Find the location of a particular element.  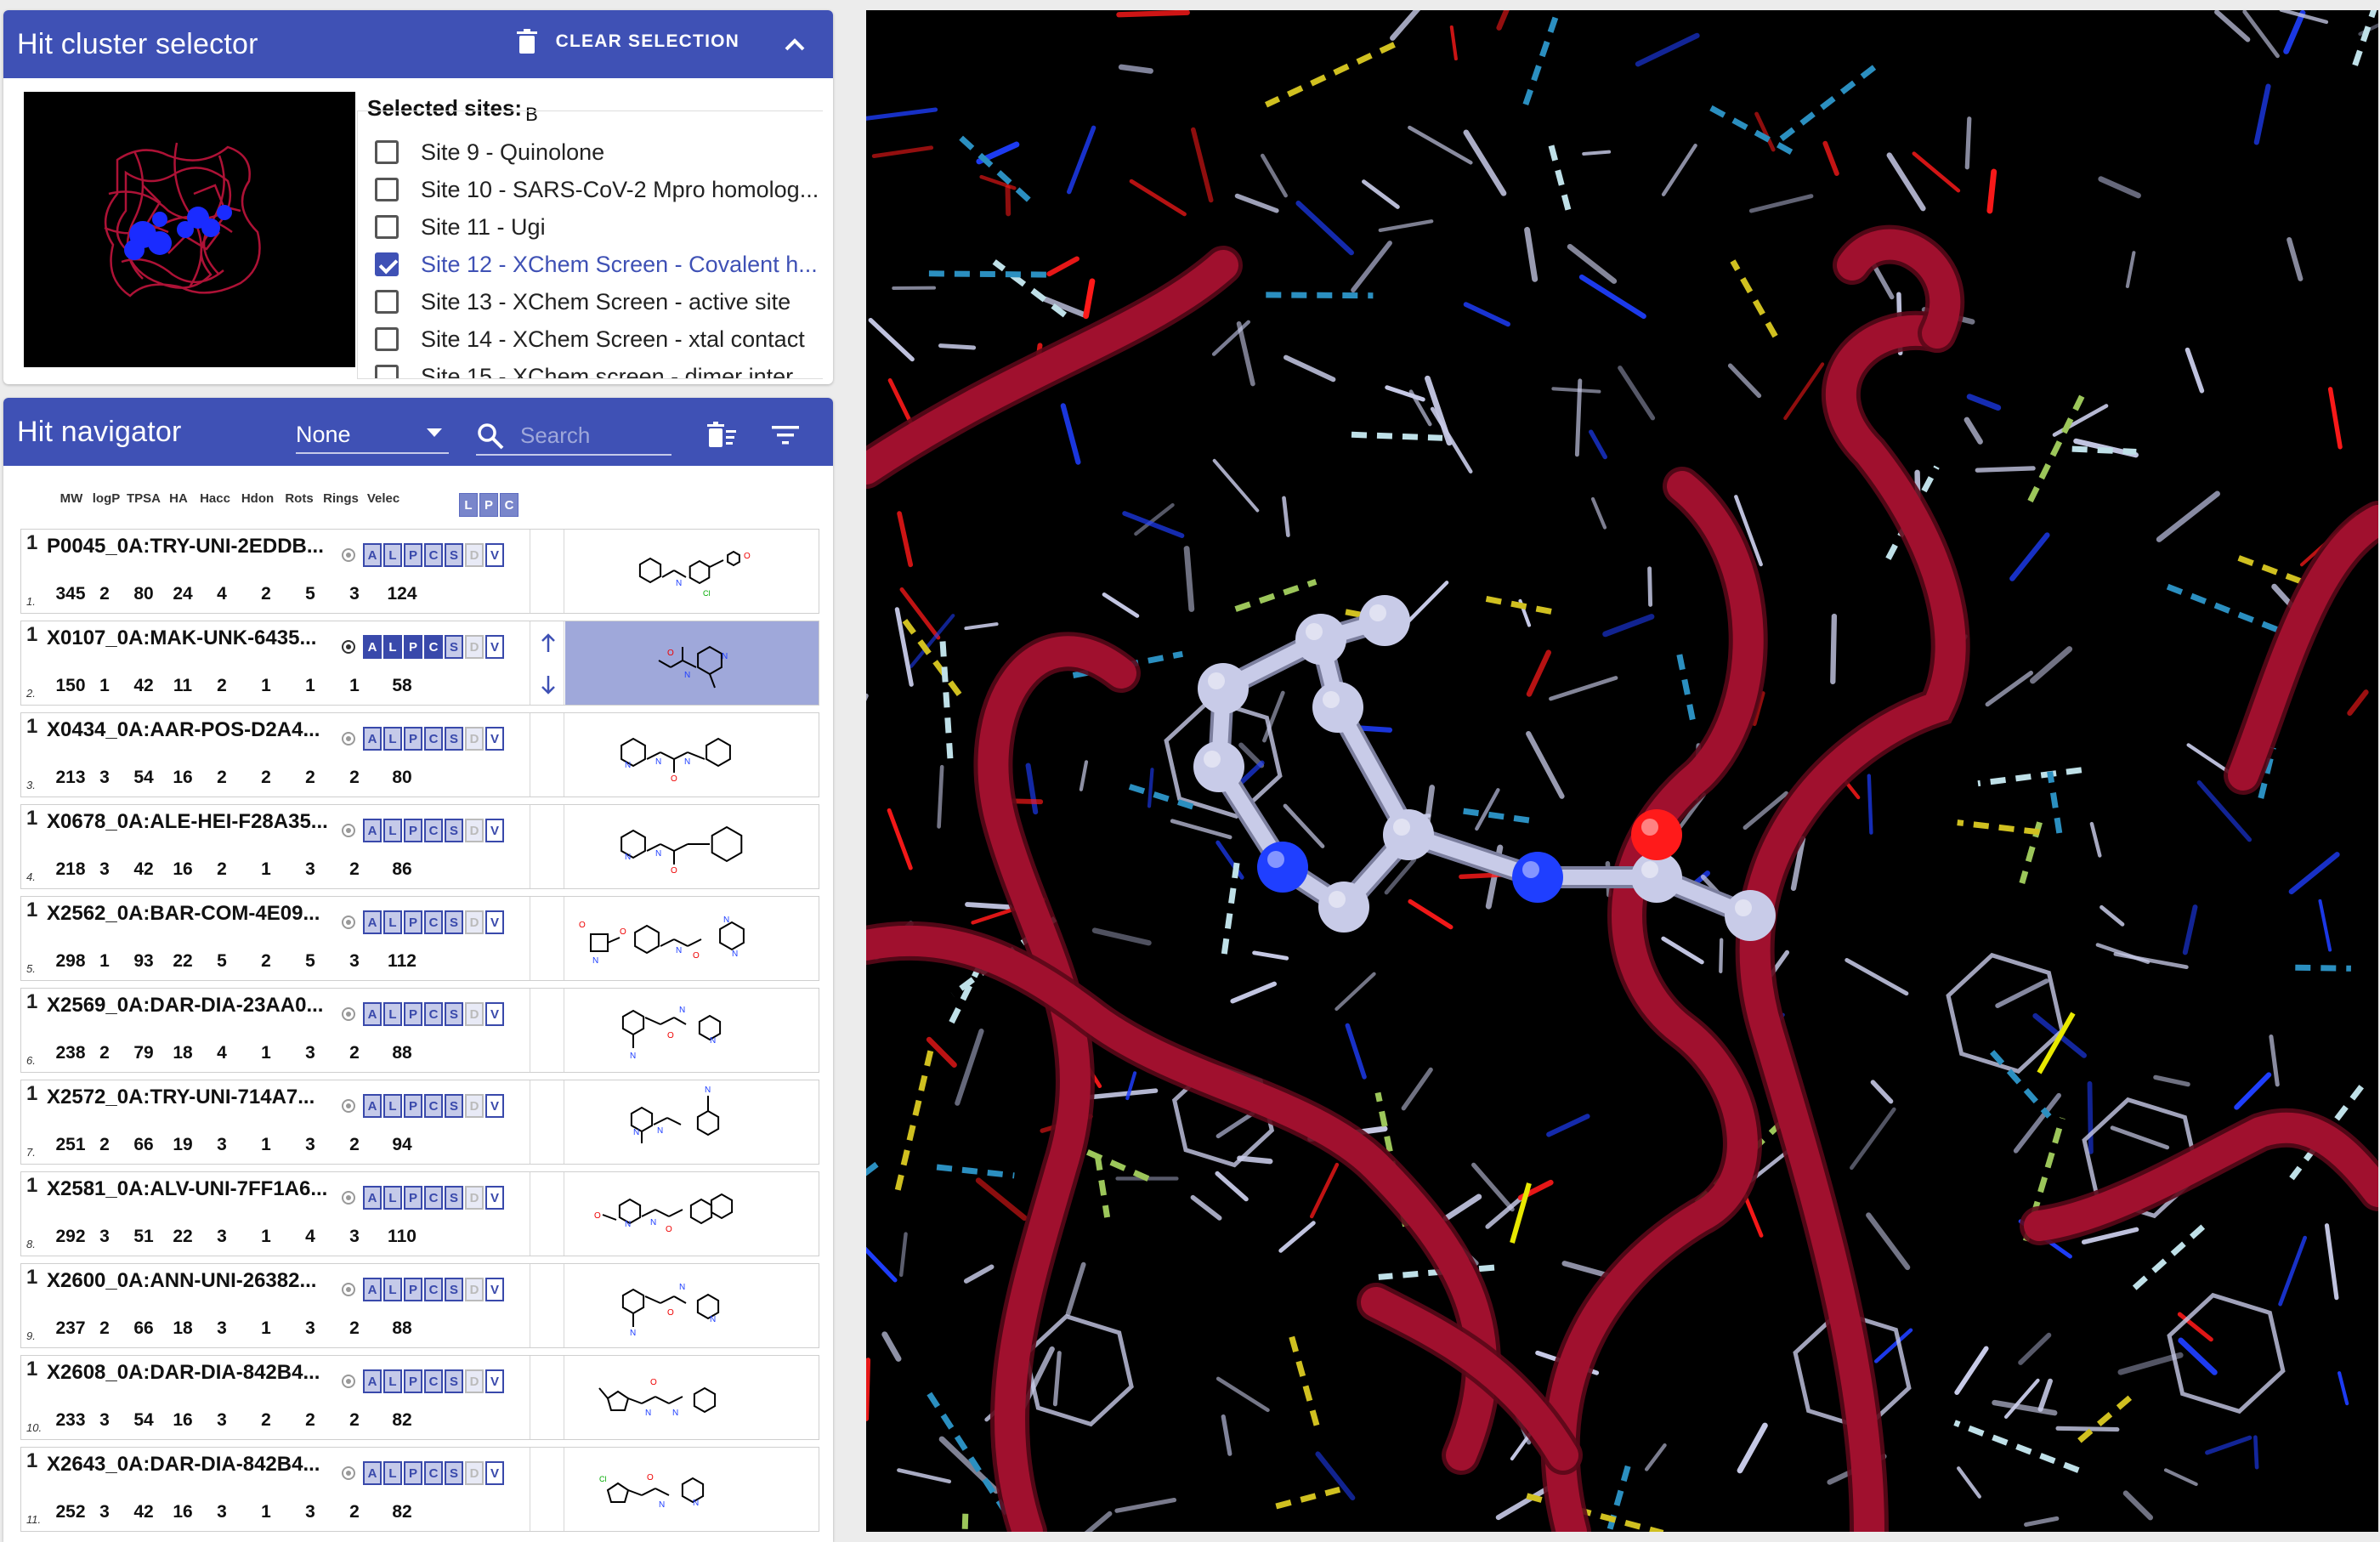

col-rots: Rots is located at coordinates (299, 508).